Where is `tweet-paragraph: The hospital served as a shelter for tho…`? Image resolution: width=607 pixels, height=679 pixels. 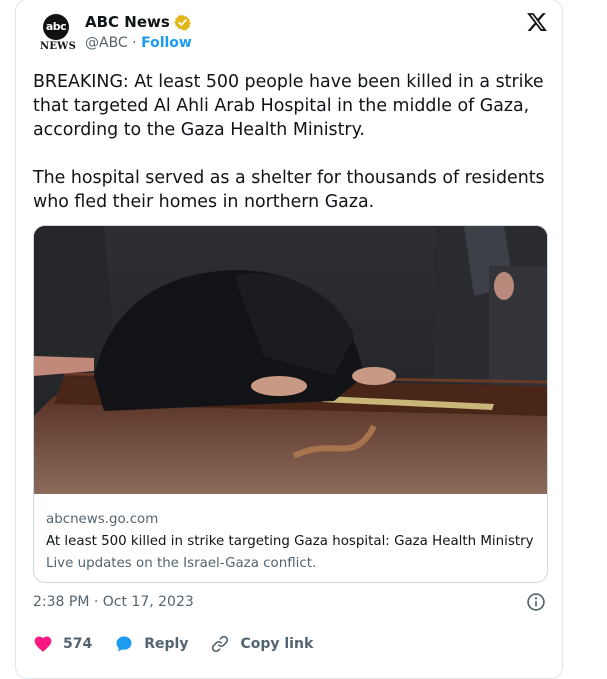 tweet-paragraph: The hospital served as a shelter for tho… is located at coordinates (289, 190).